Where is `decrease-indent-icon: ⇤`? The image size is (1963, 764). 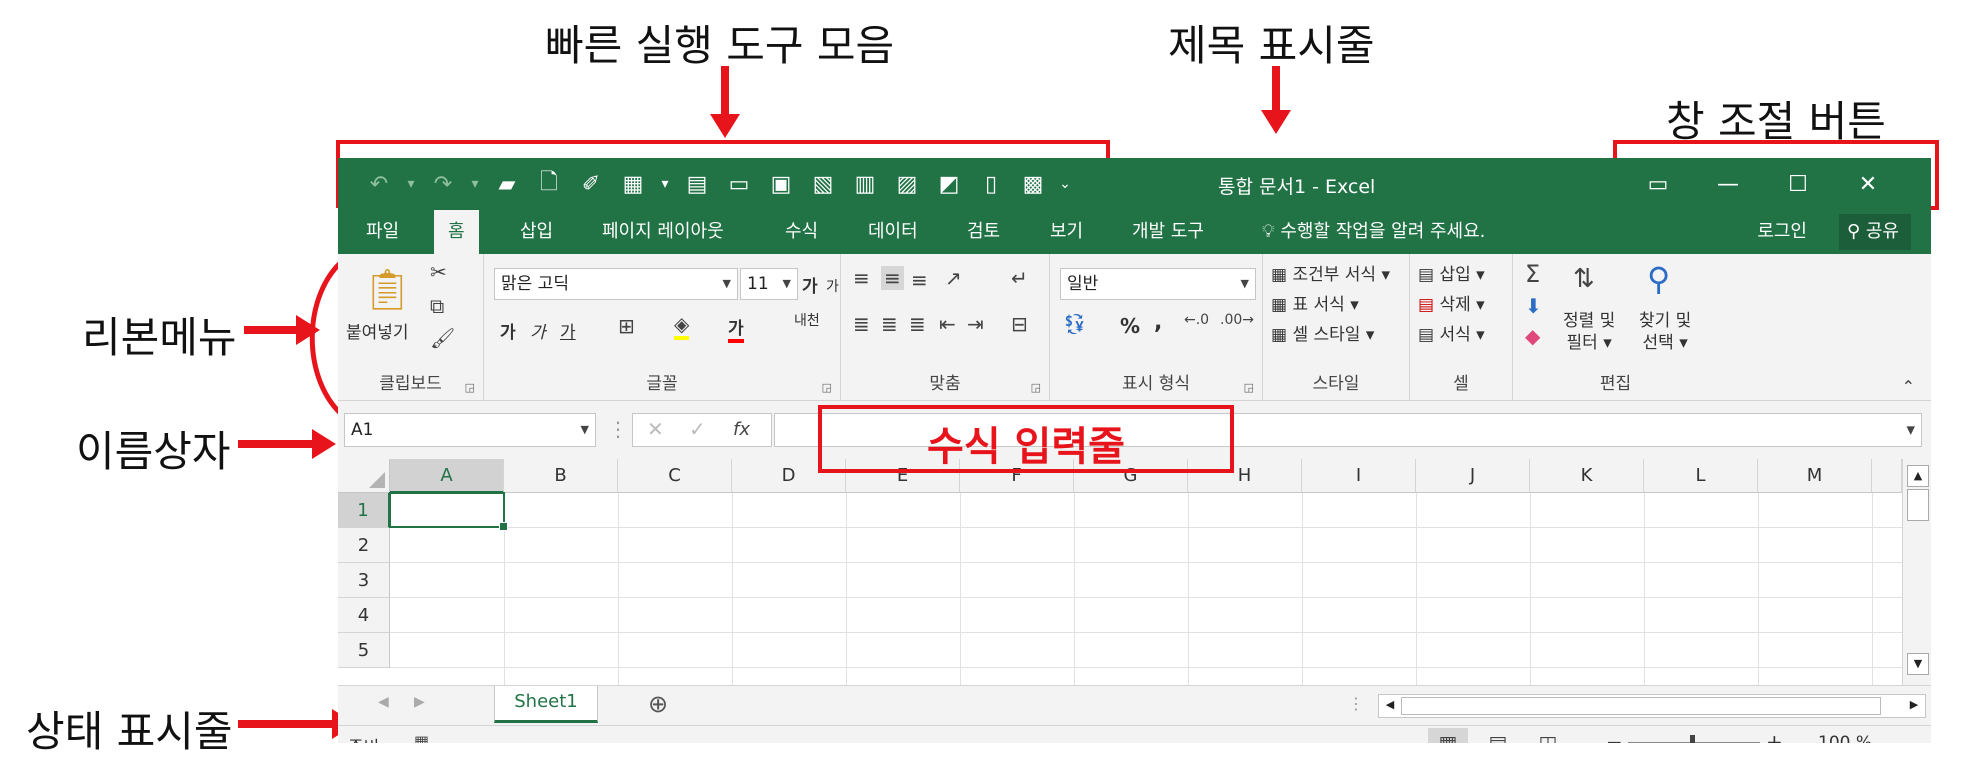 decrease-indent-icon: ⇤ is located at coordinates (947, 324).